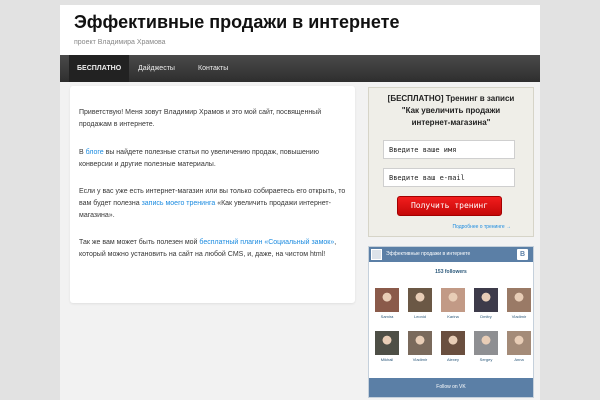 The height and width of the screenshot is (400, 600). I want to click on vk-member: Karina, so click(453, 303).